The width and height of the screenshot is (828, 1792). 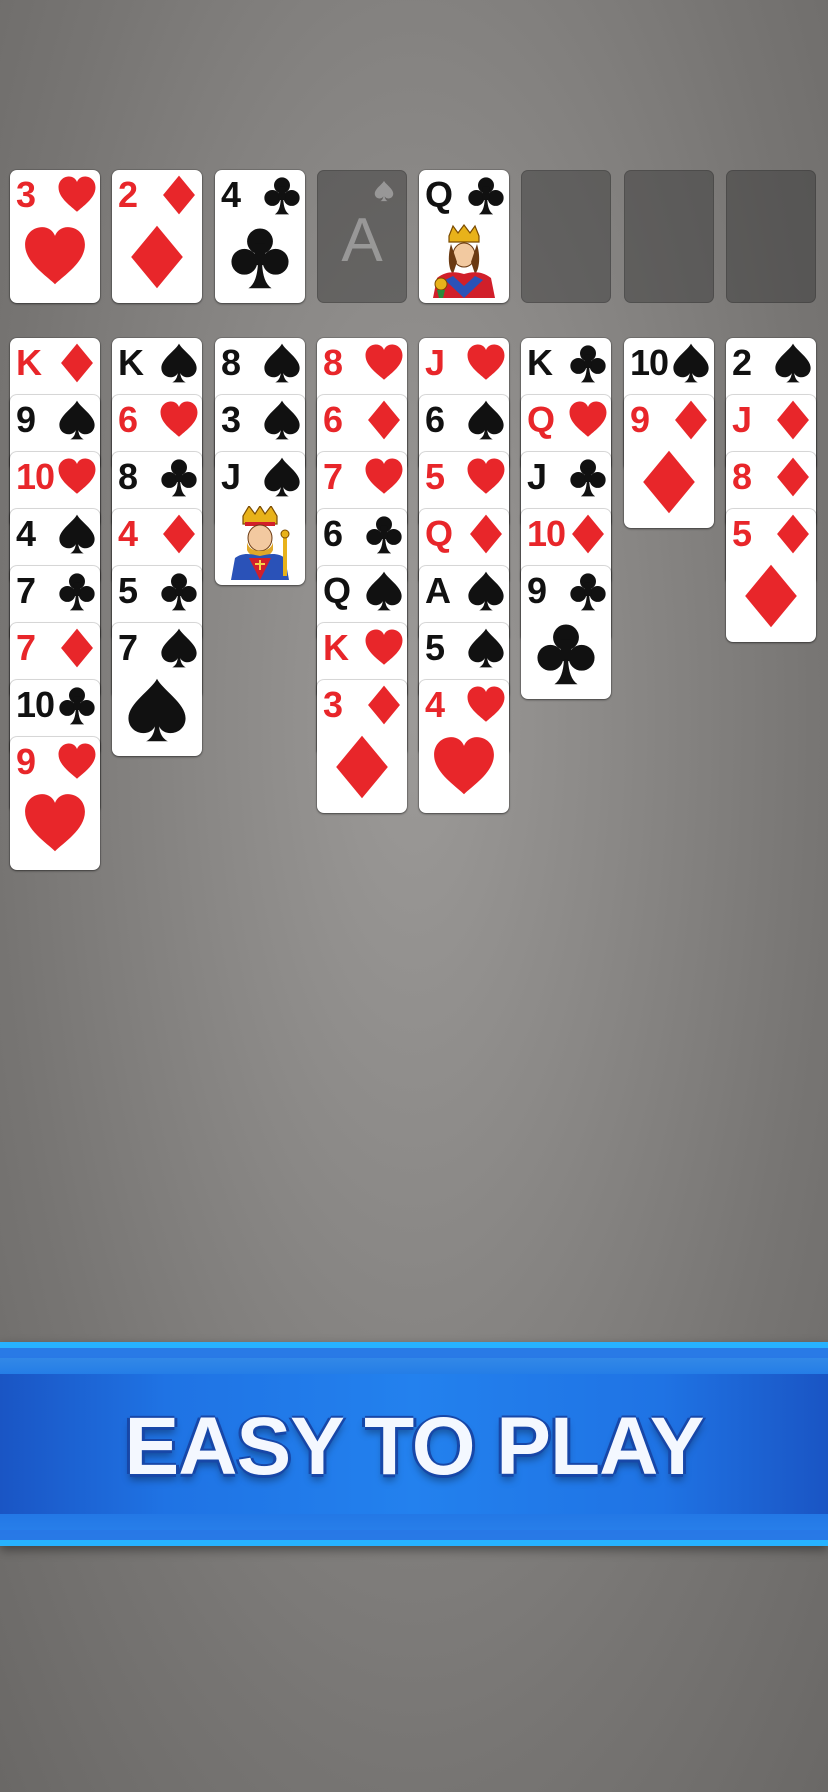 I want to click on card-9-of-clubs: 9, so click(x=566, y=632).